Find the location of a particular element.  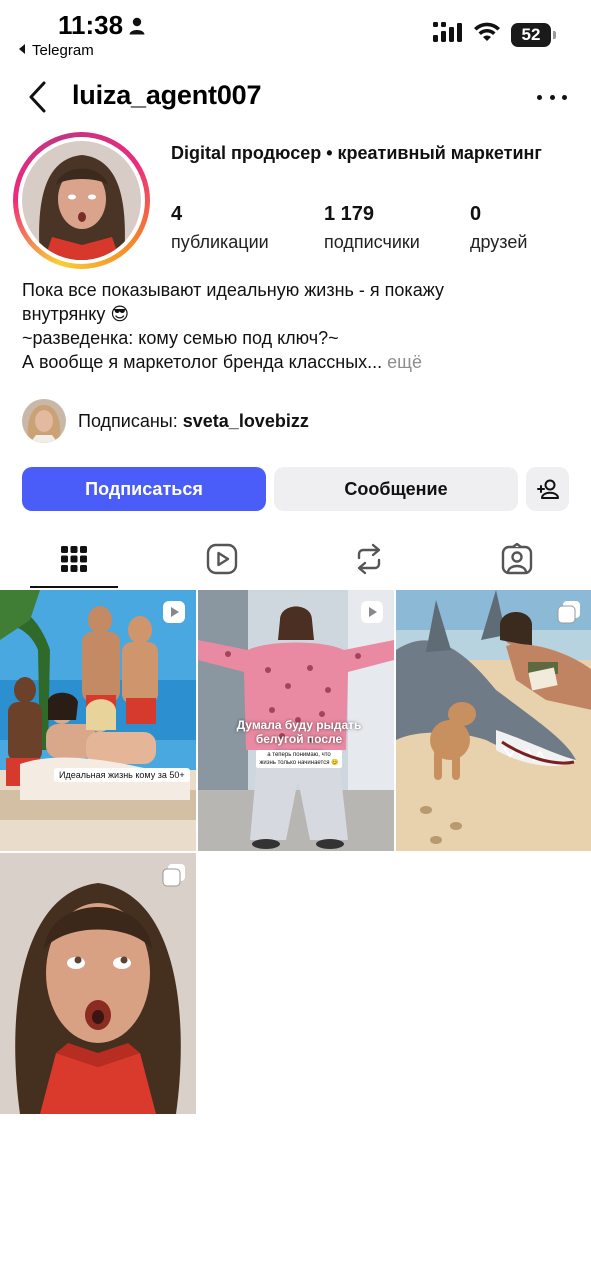

repost-icon is located at coordinates (369, 559).